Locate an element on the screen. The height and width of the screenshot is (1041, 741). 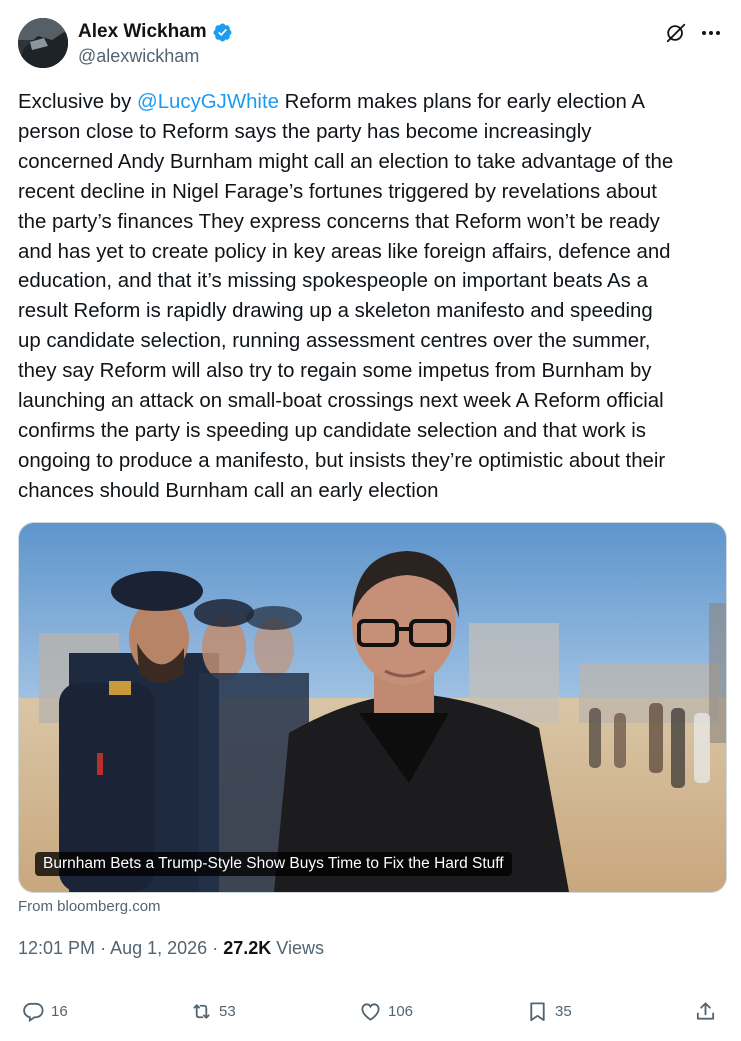
name-row: Alex Wickham is located at coordinates (155, 32).